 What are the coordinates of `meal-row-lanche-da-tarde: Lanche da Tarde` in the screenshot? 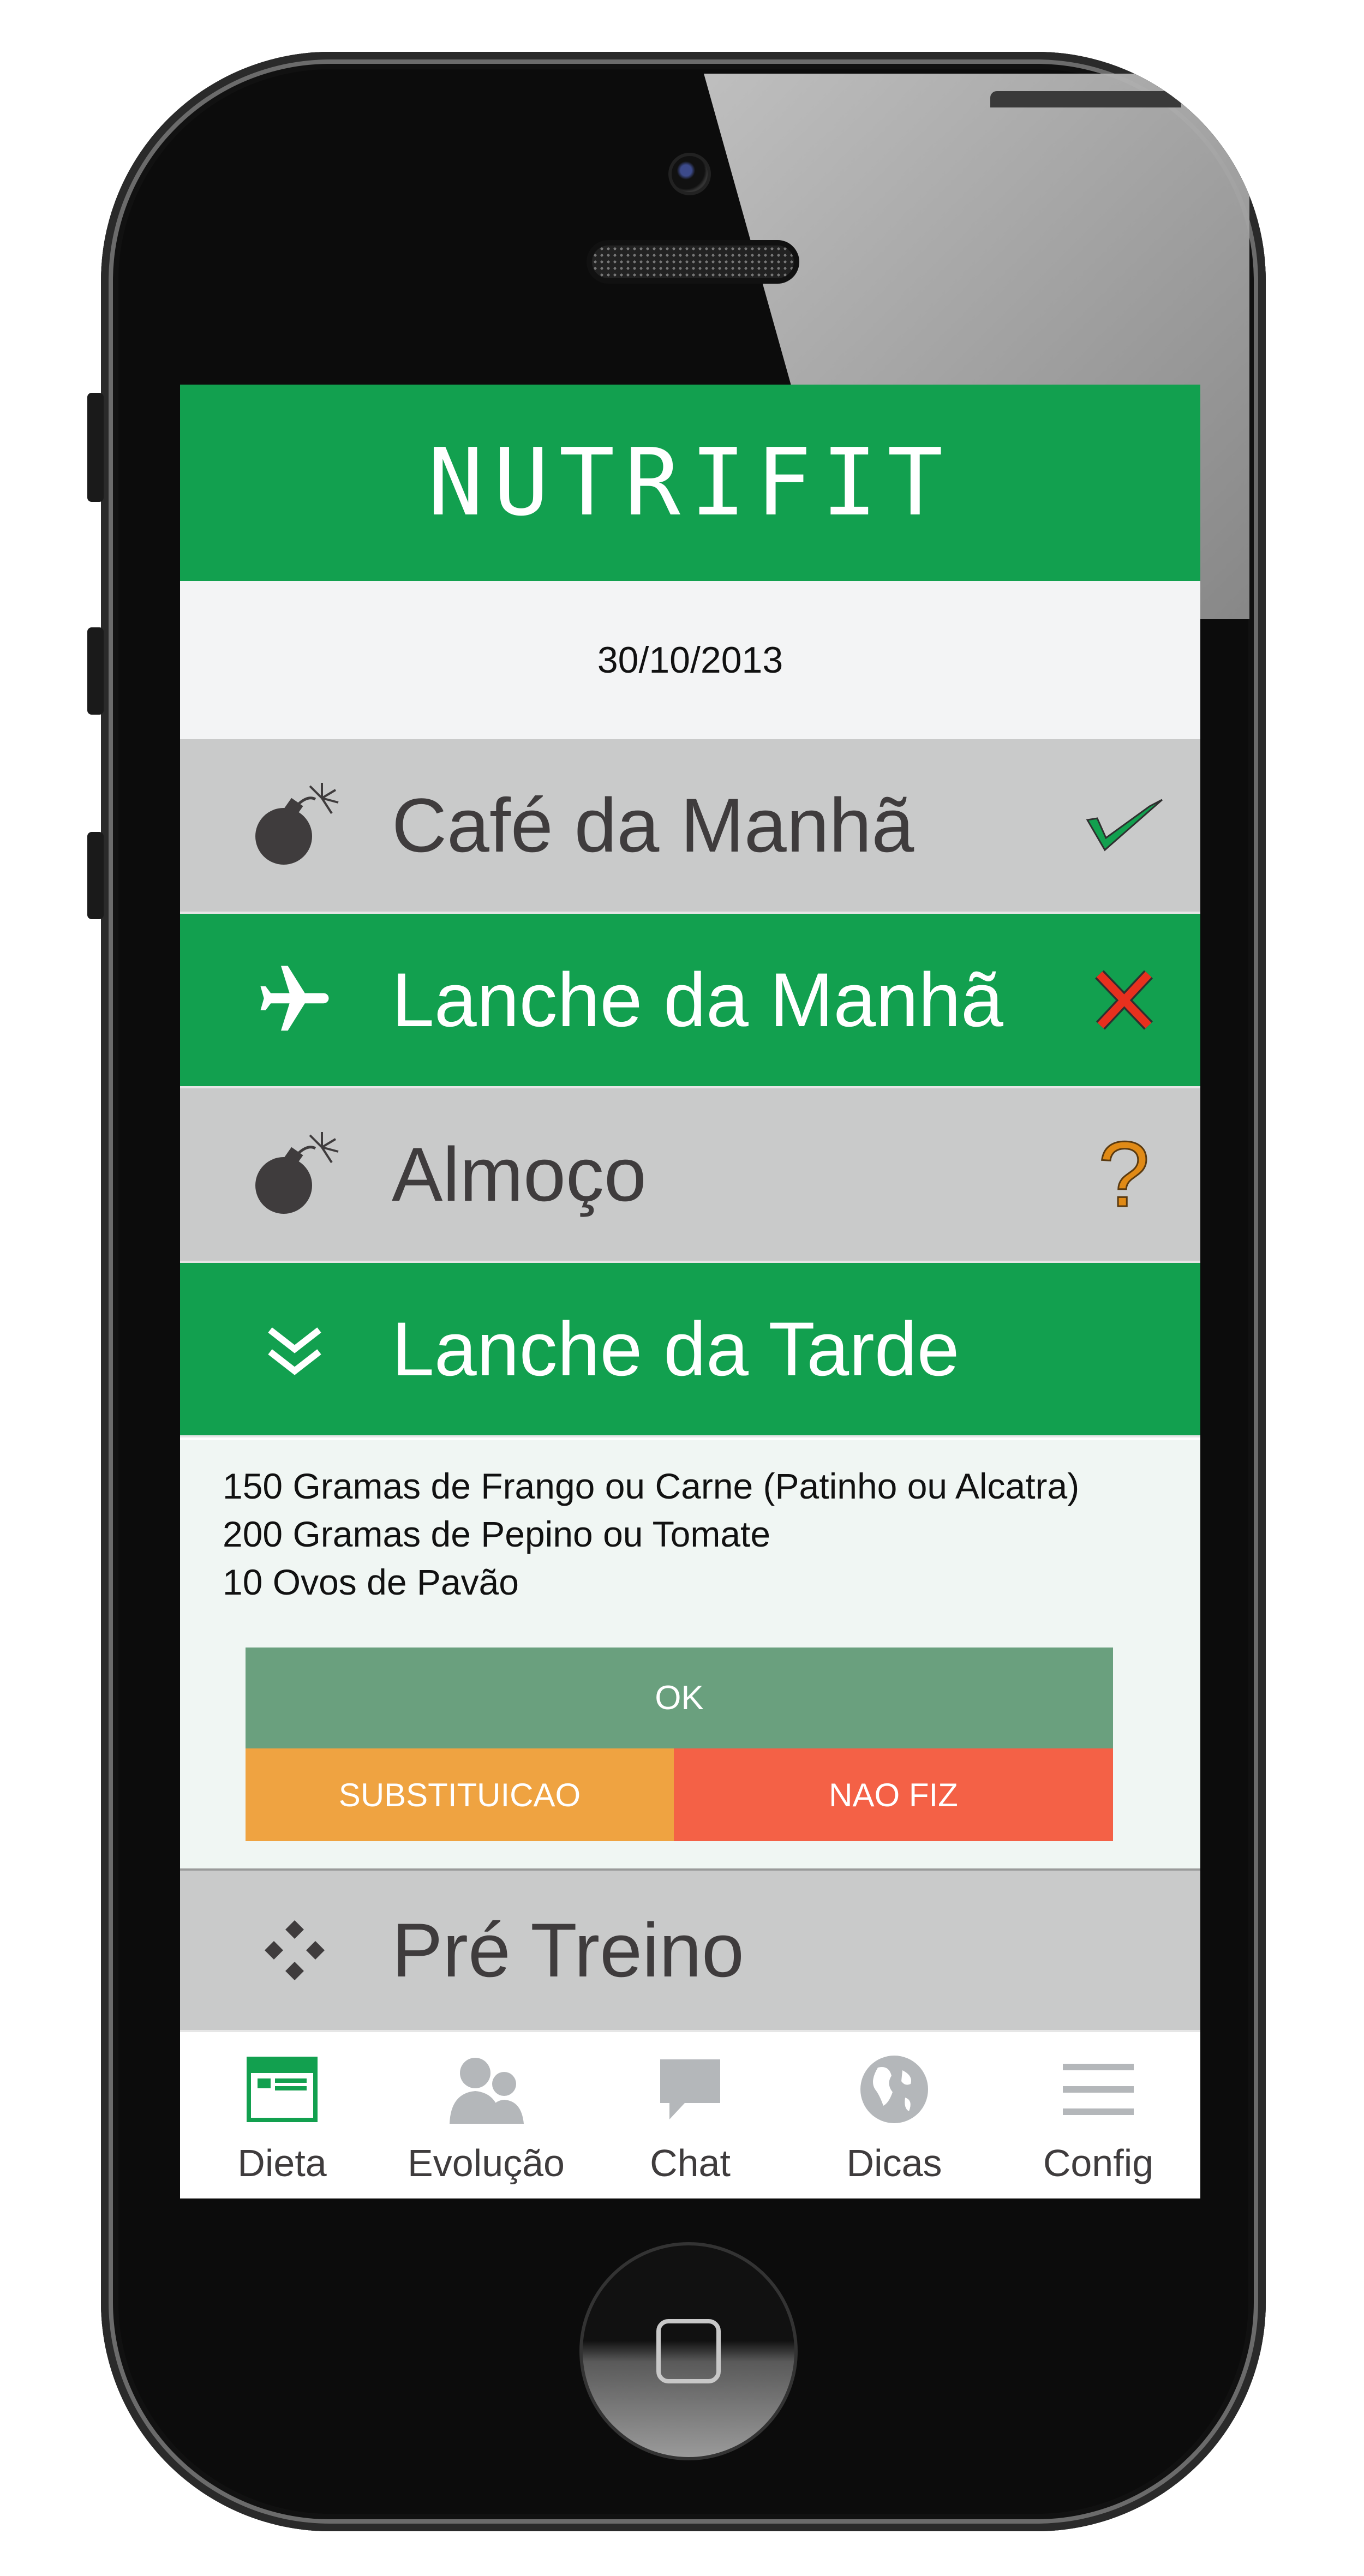 It's located at (690, 1350).